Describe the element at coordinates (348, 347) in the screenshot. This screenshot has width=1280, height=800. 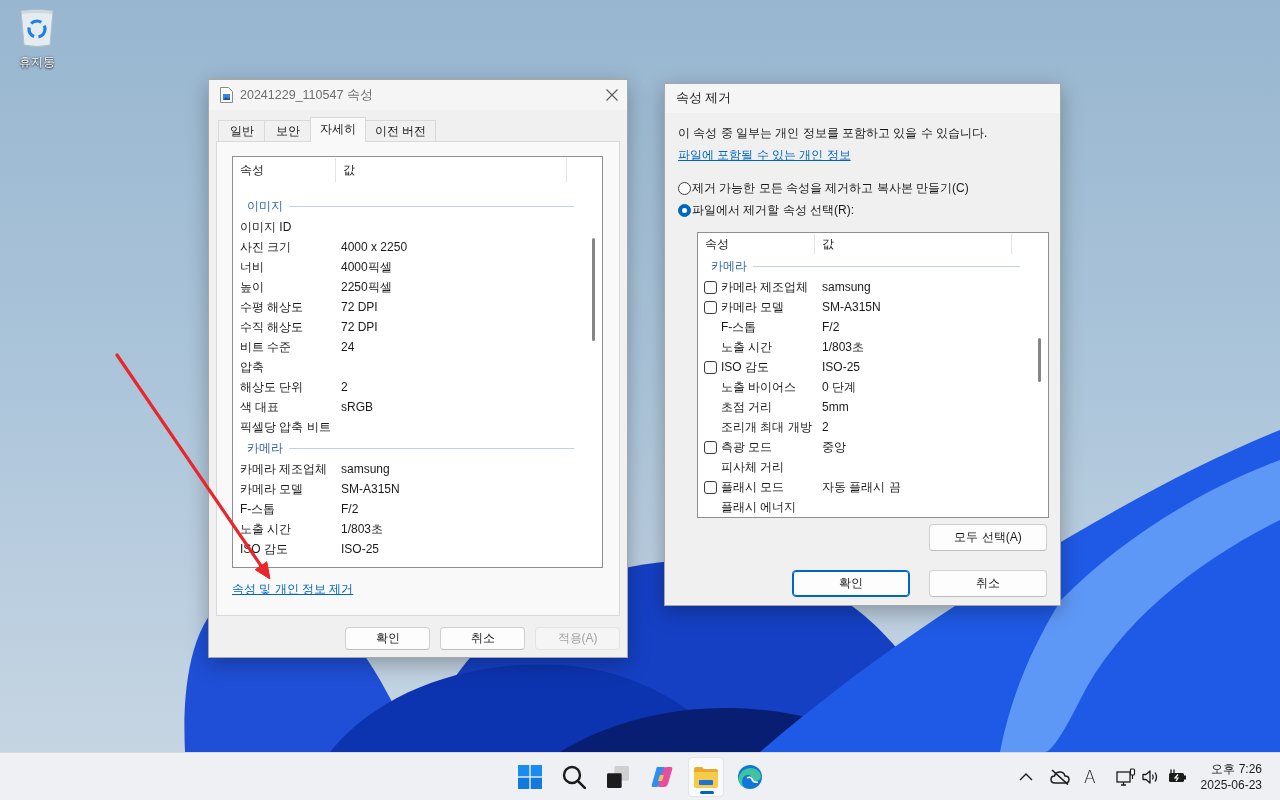
I see `property-value: 24` at that location.